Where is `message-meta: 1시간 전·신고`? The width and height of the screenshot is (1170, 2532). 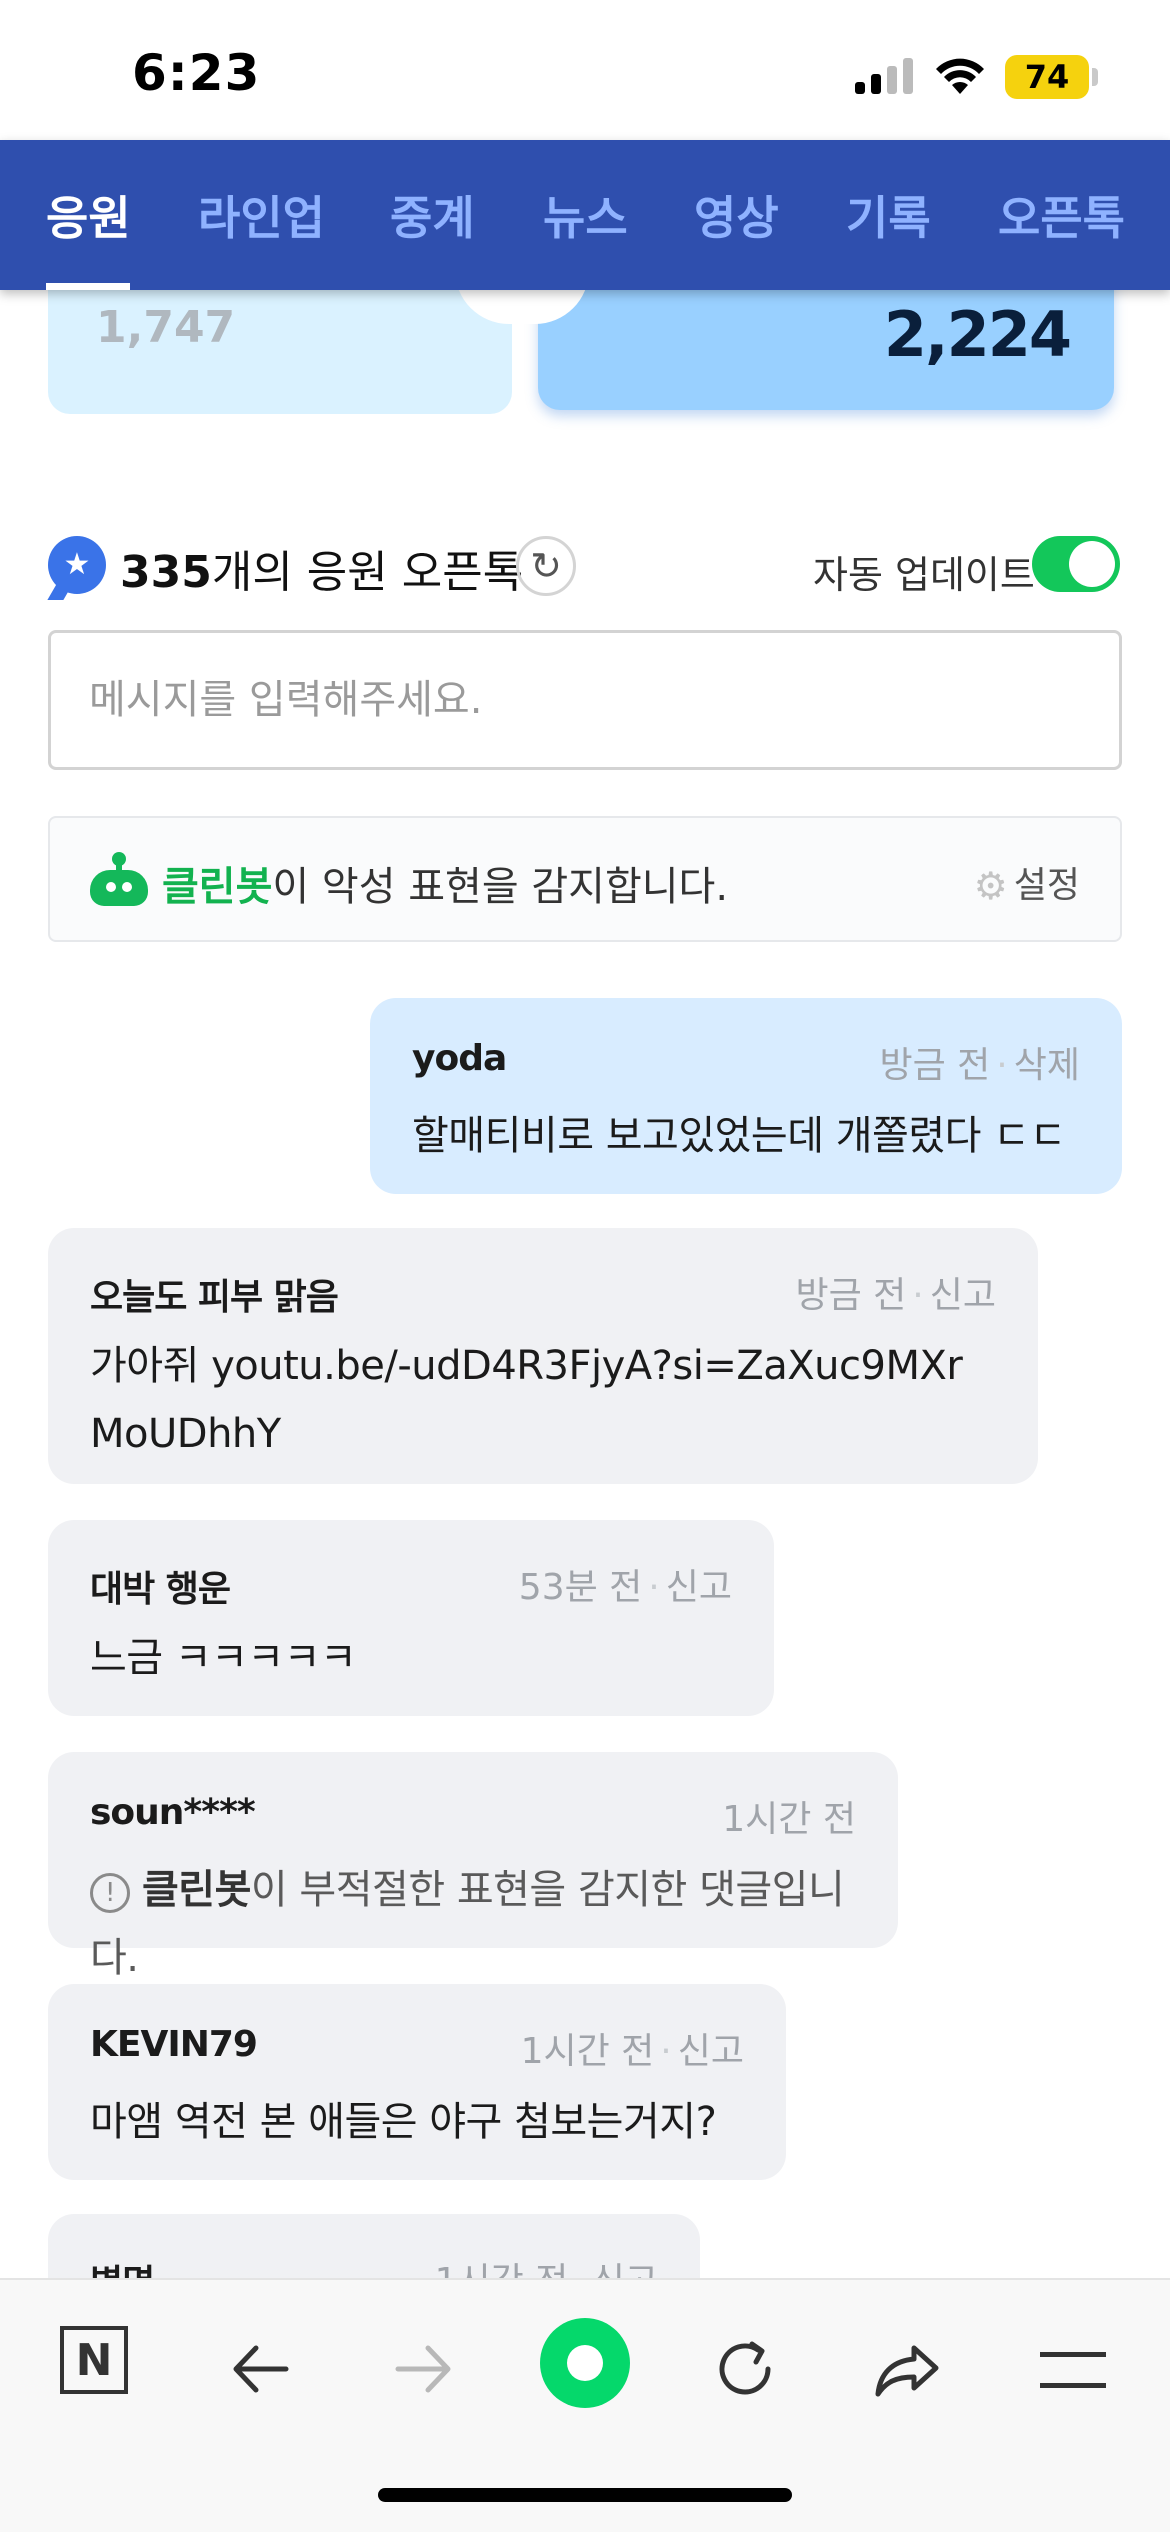
message-meta: 1시간 전·신고 is located at coordinates (632, 2051).